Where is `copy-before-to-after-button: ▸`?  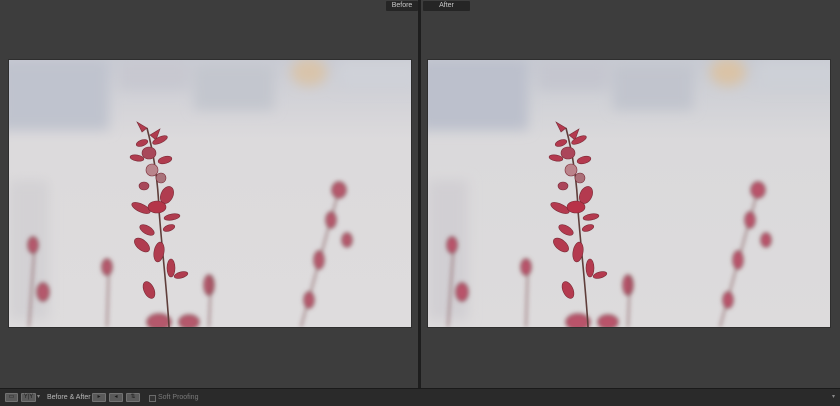 copy-before-to-after-button: ▸ is located at coordinates (99, 397).